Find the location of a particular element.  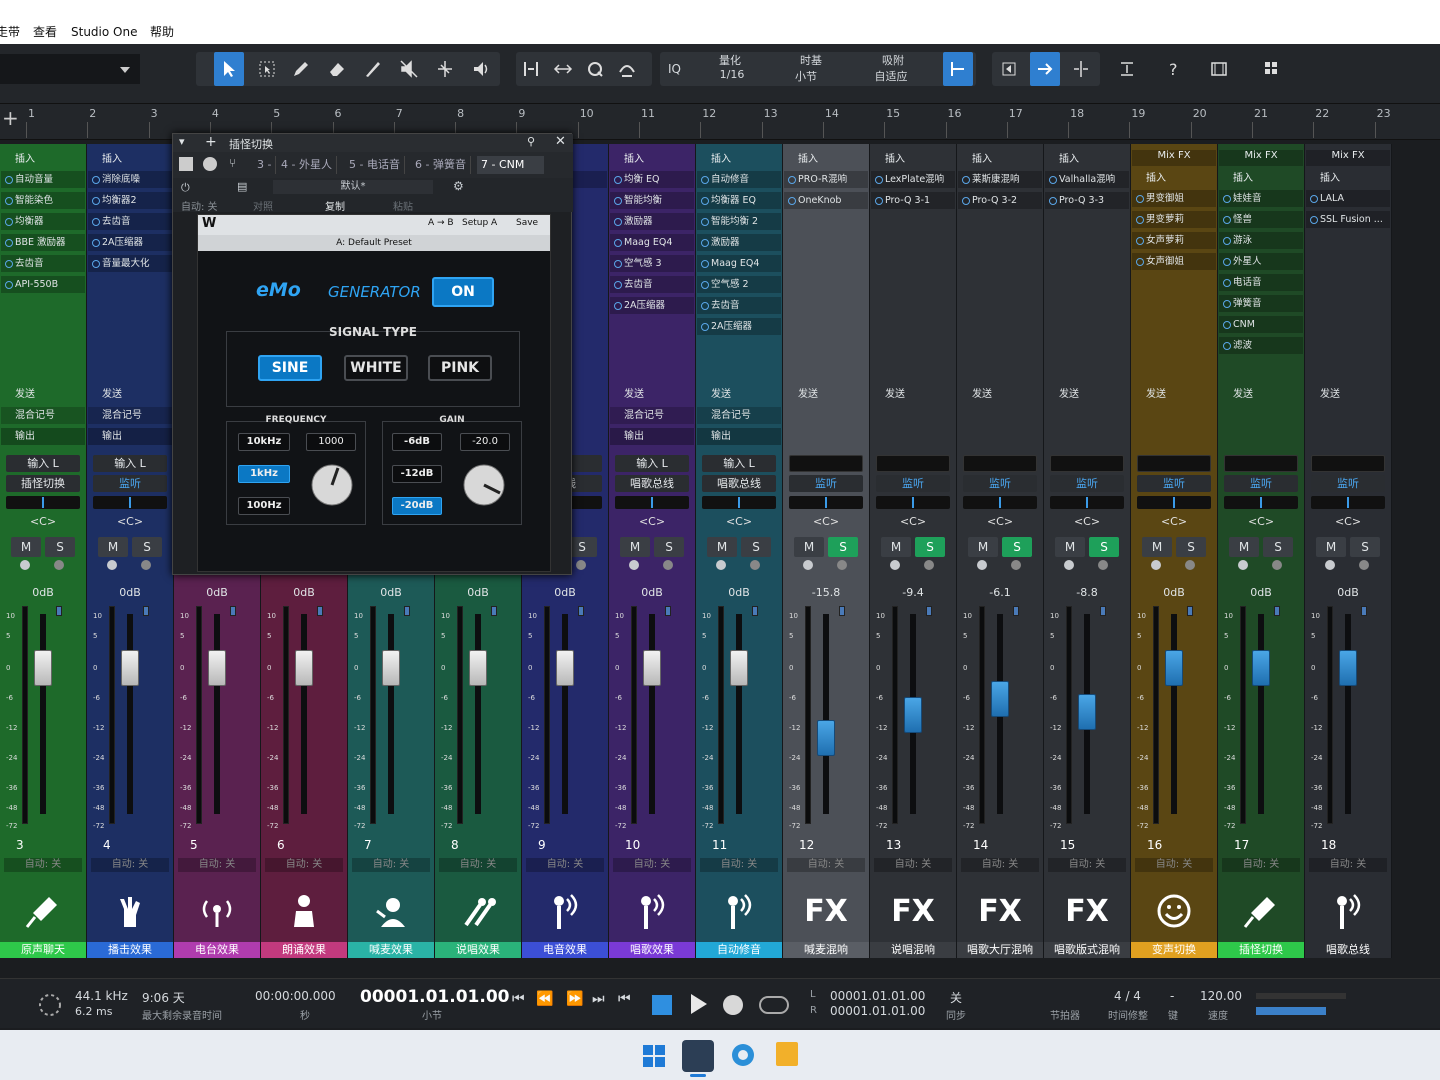

output-route: 插怪切换 is located at coordinates (43, 483).